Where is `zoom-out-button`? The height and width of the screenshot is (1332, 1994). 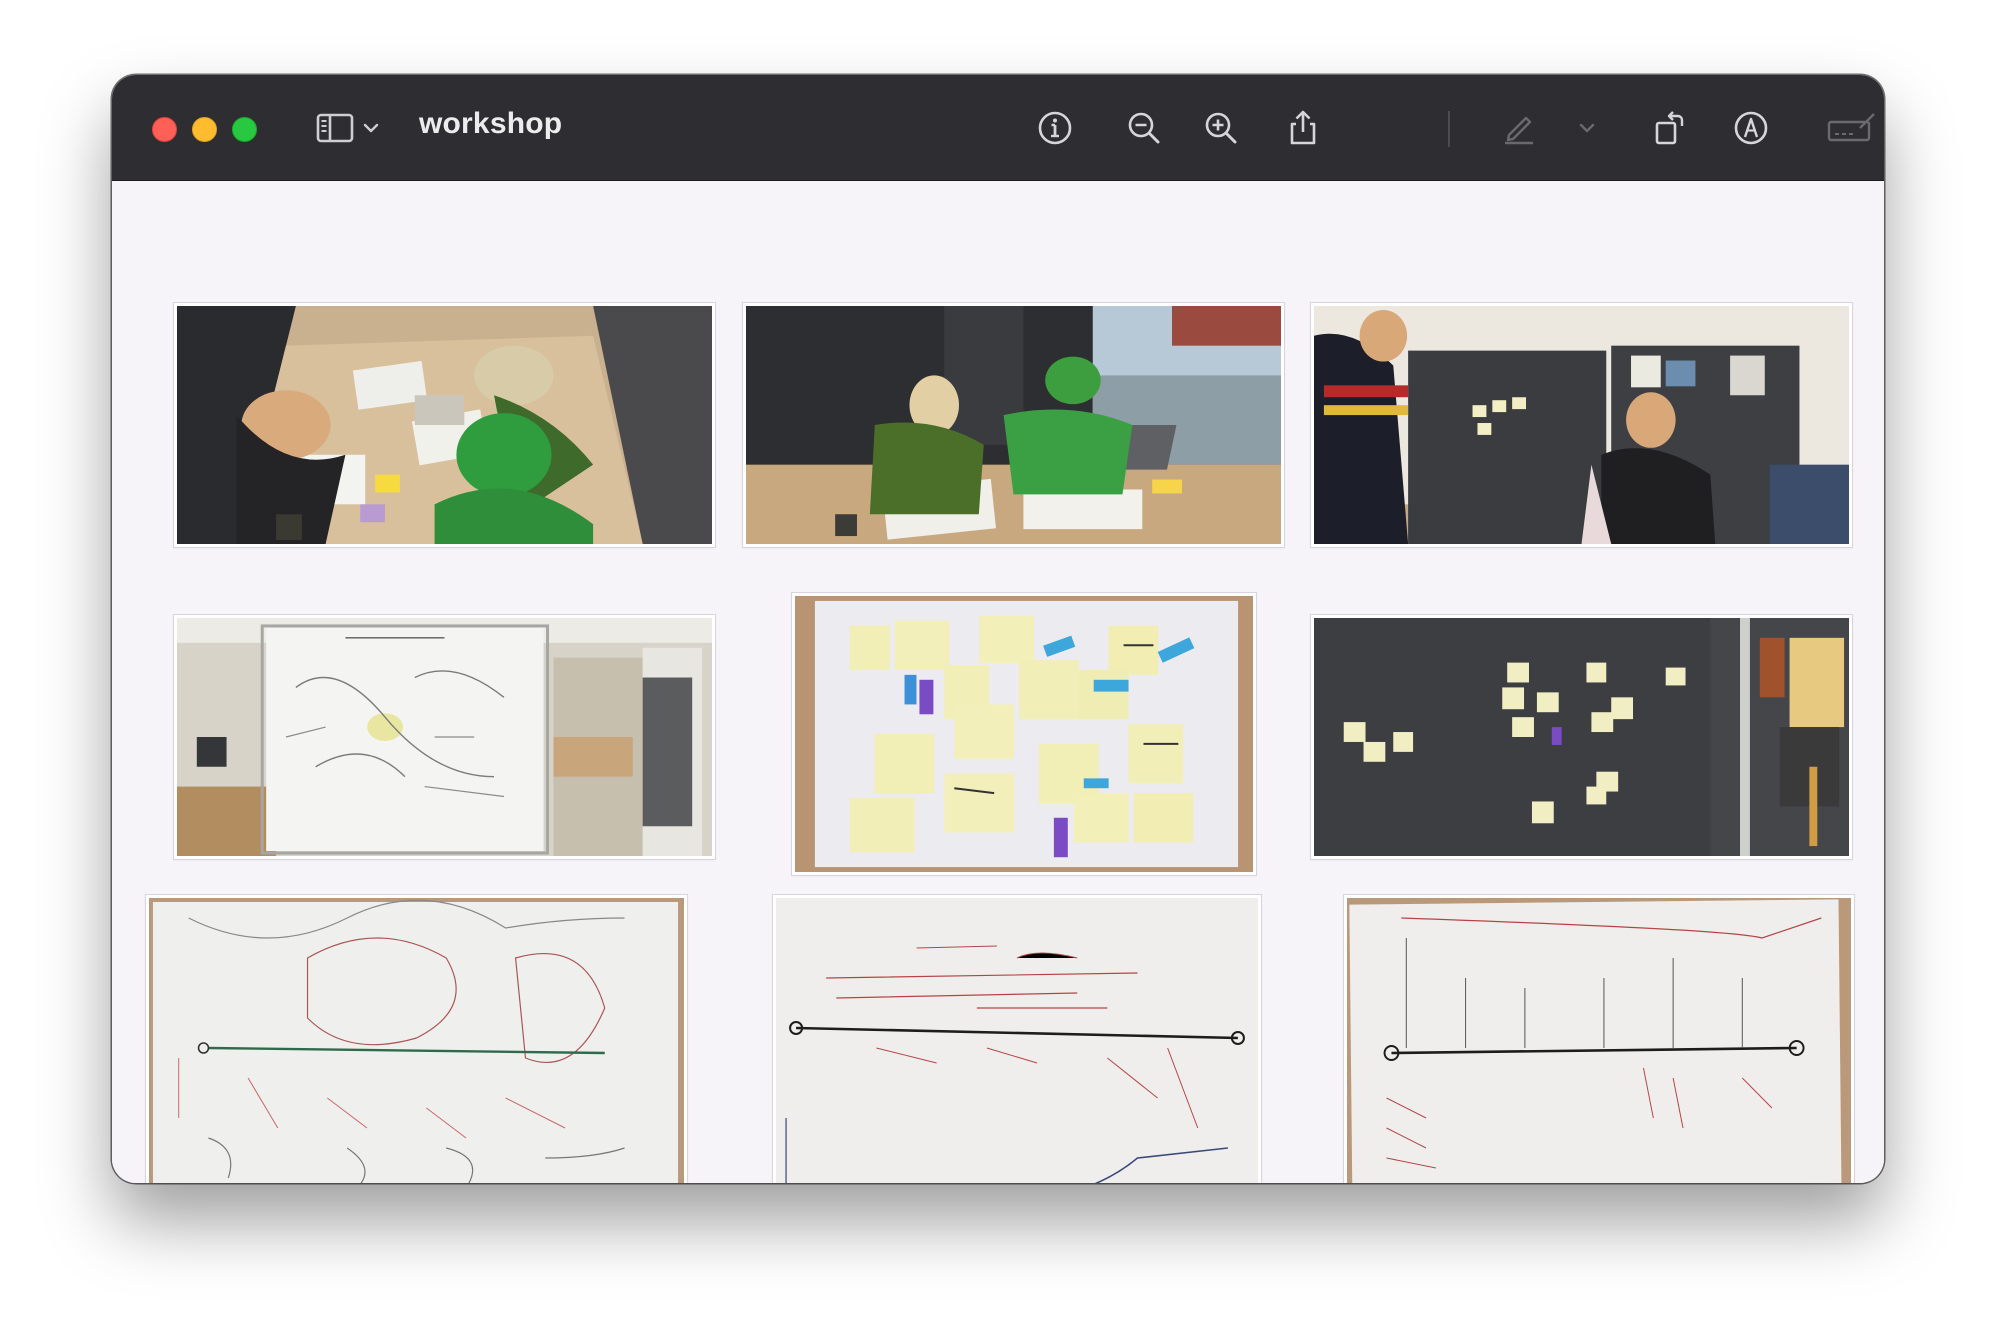
zoom-out-button is located at coordinates (1144, 128).